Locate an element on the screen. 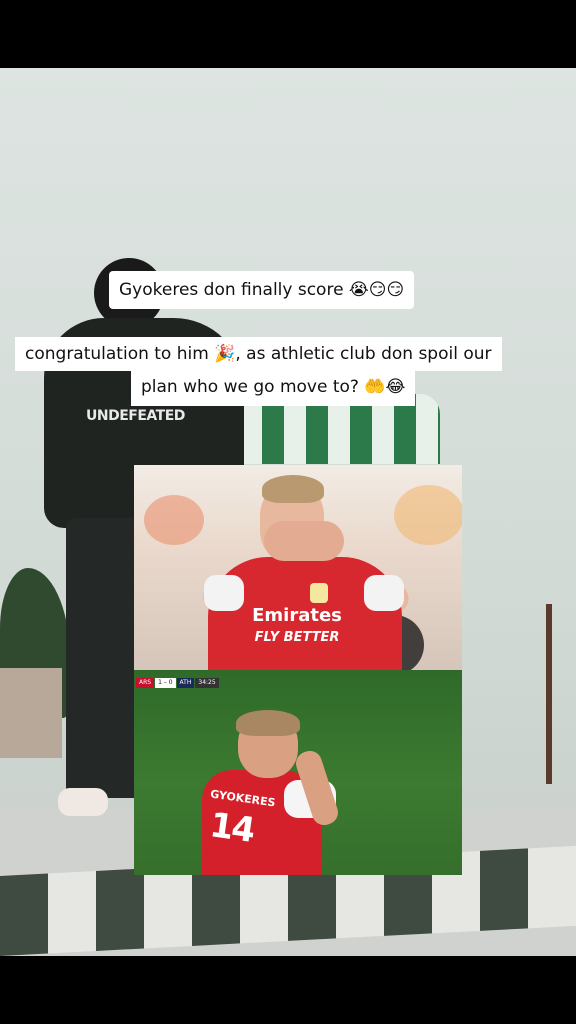  club-crest-icon is located at coordinates (319, 593).